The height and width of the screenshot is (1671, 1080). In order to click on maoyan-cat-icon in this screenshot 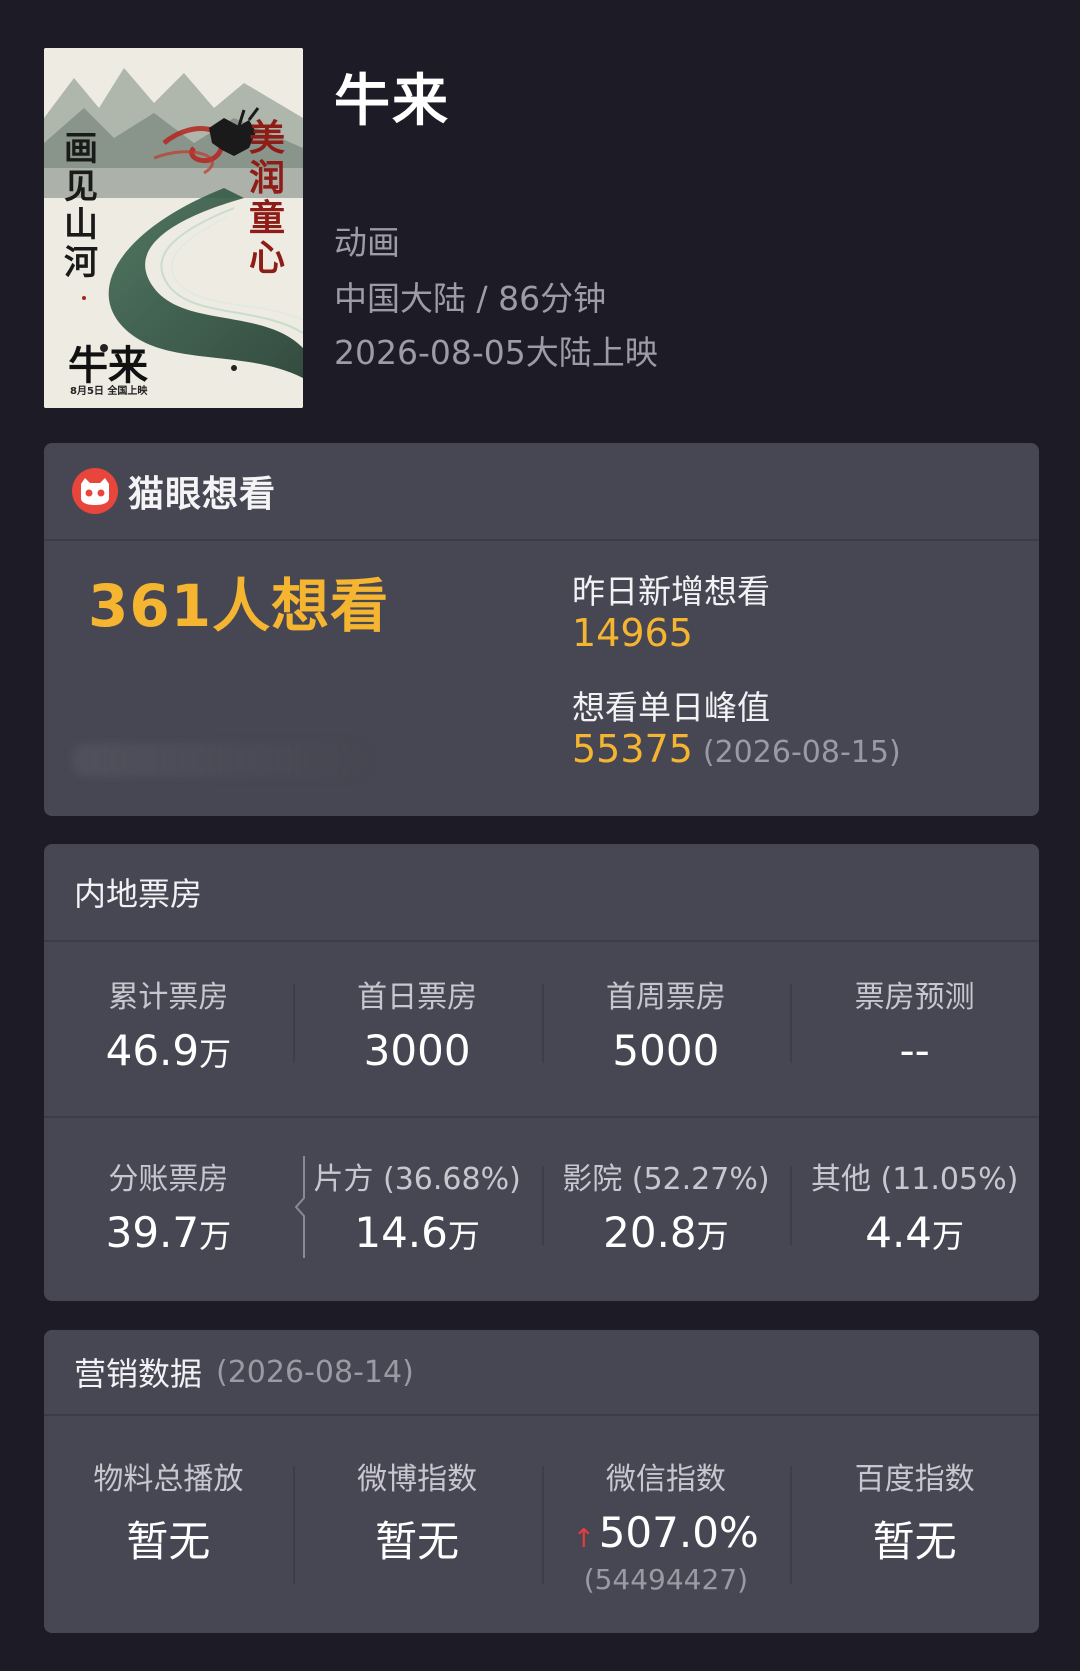, I will do `click(95, 491)`.